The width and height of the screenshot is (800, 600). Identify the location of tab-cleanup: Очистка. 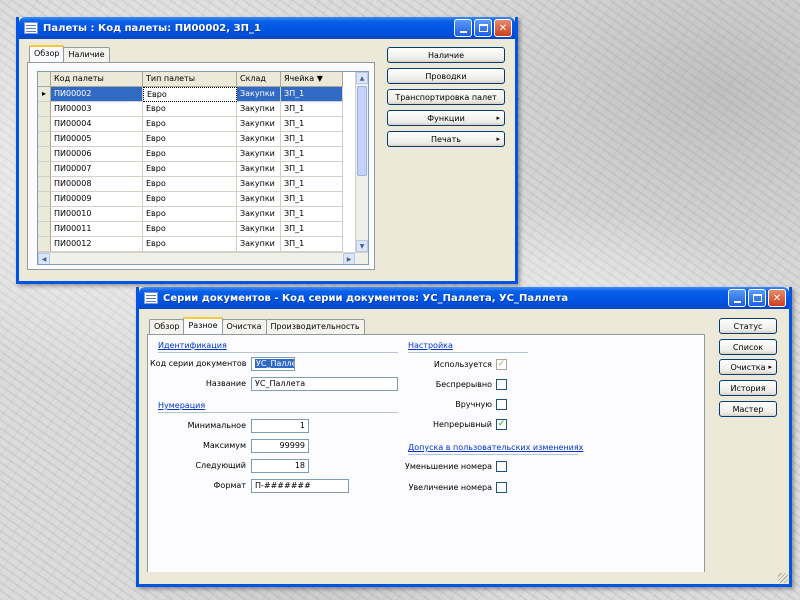
(244, 326).